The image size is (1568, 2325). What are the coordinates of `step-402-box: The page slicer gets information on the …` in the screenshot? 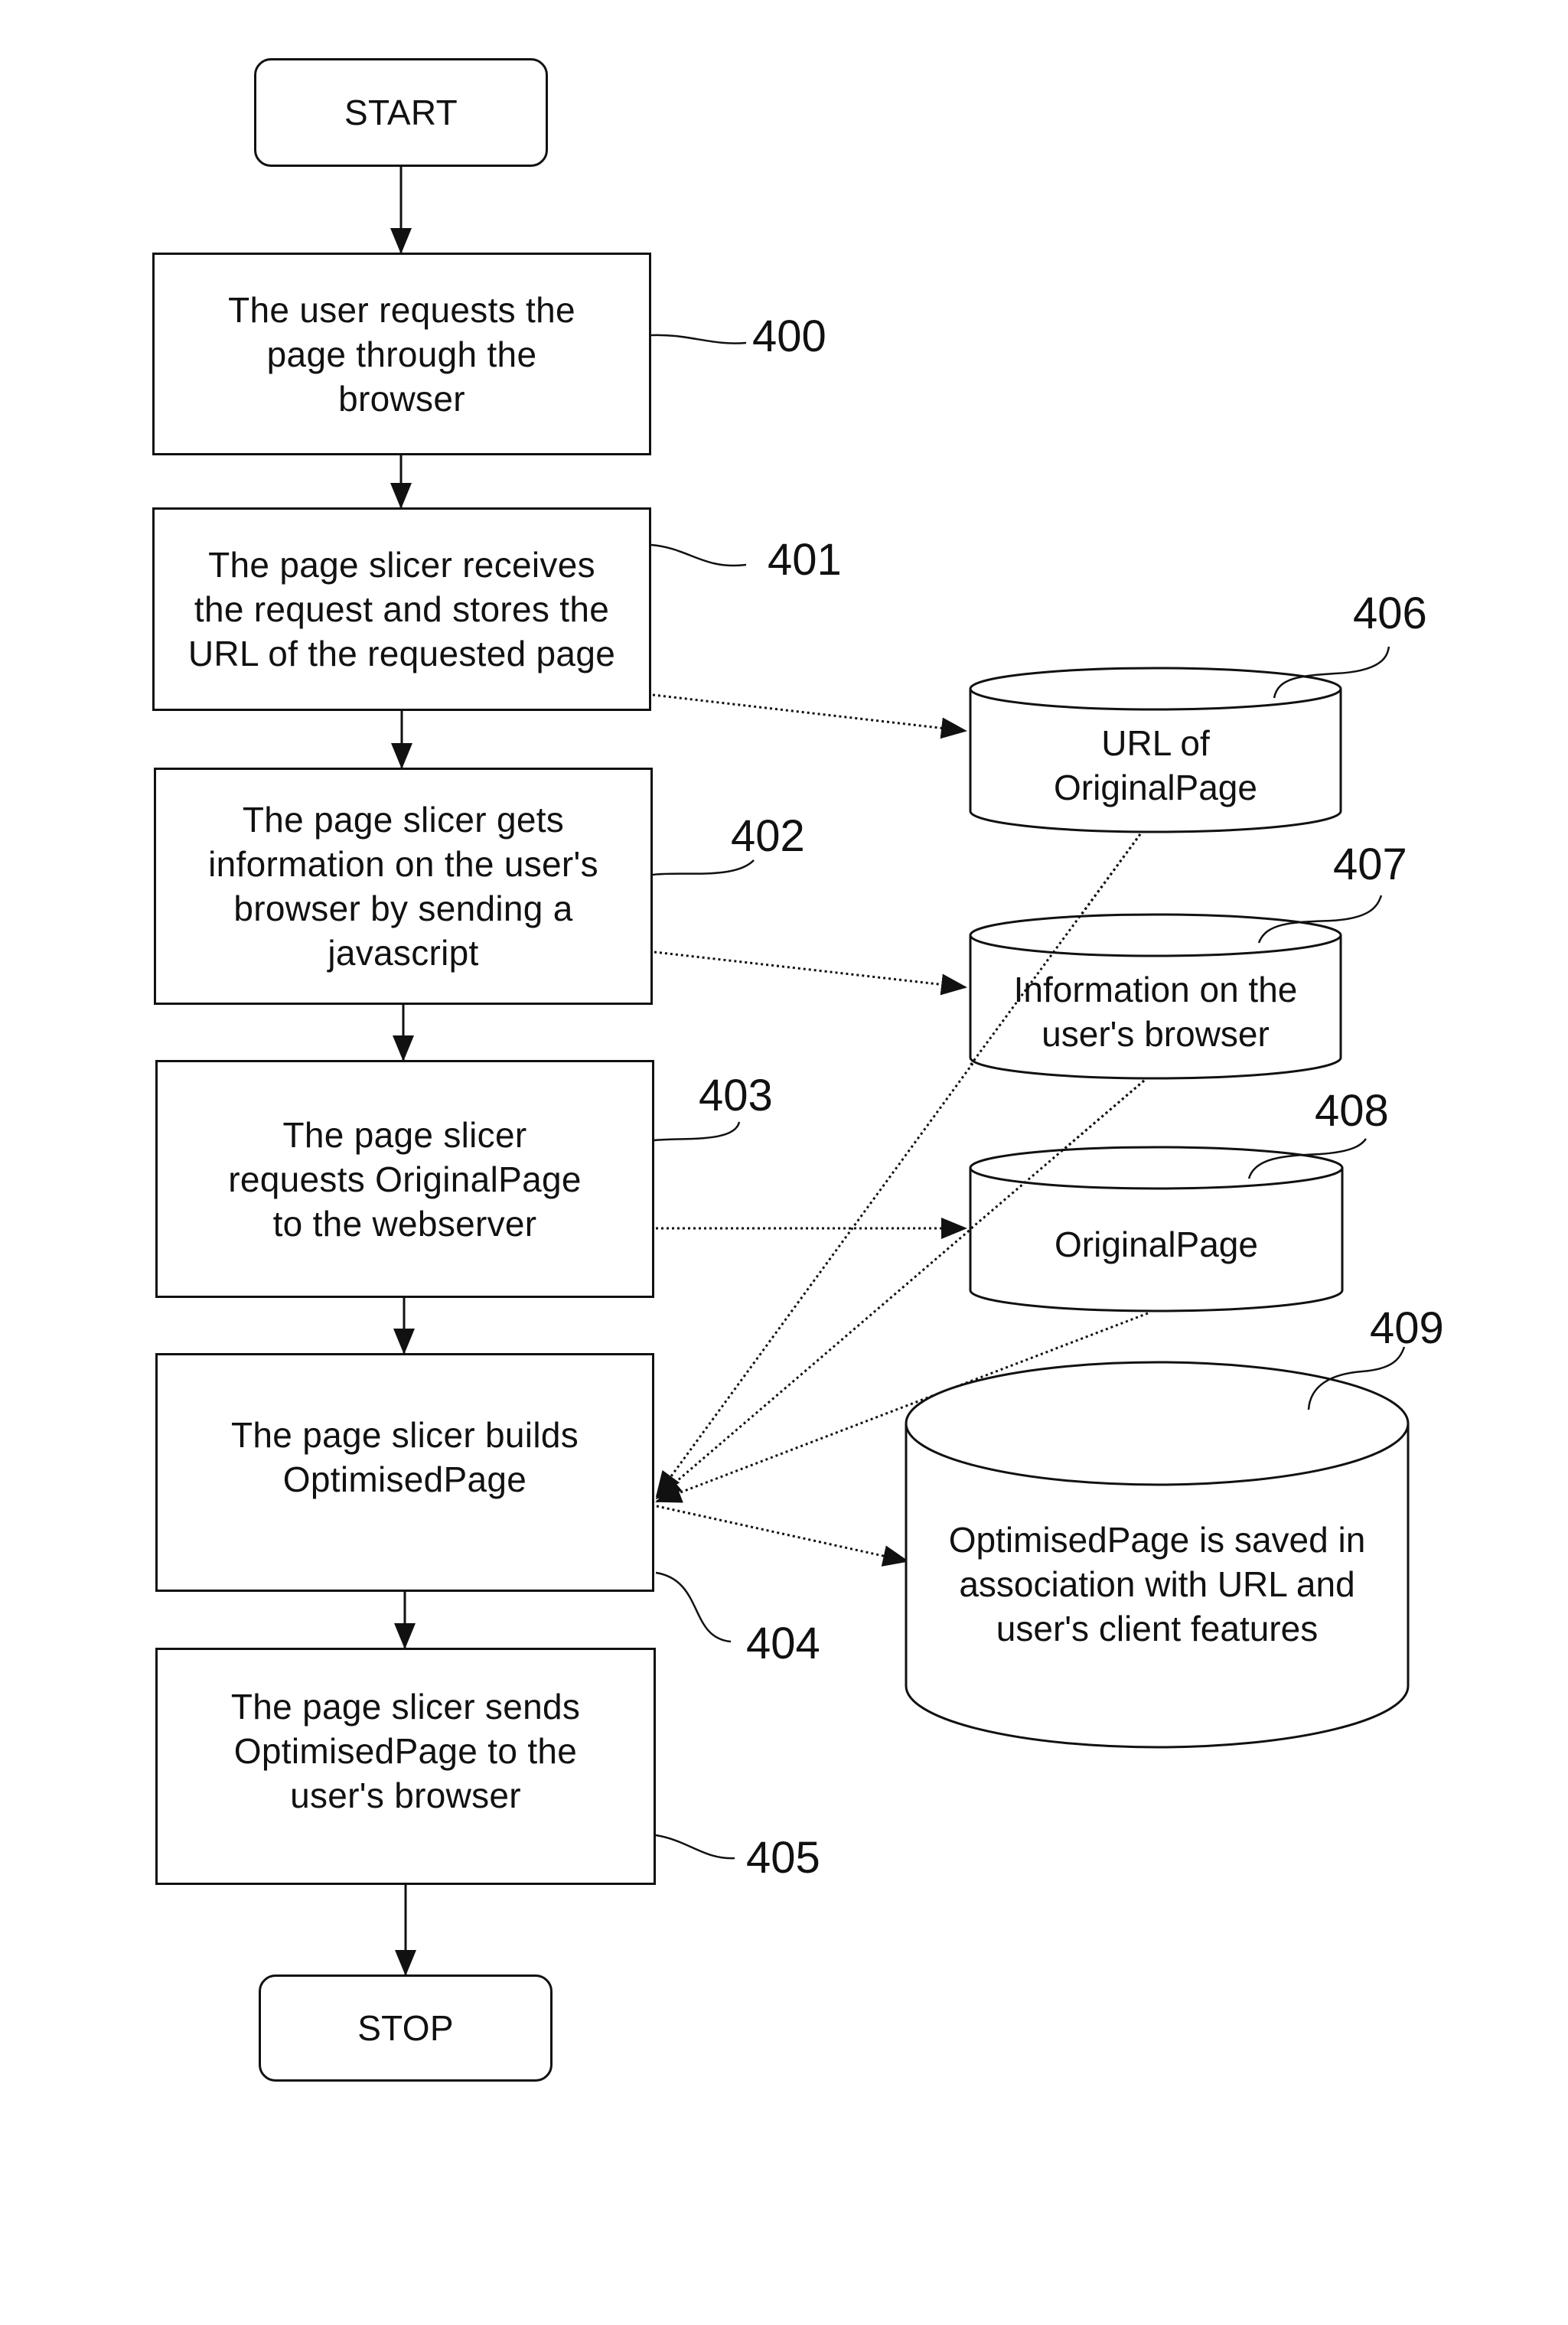 It's located at (403, 886).